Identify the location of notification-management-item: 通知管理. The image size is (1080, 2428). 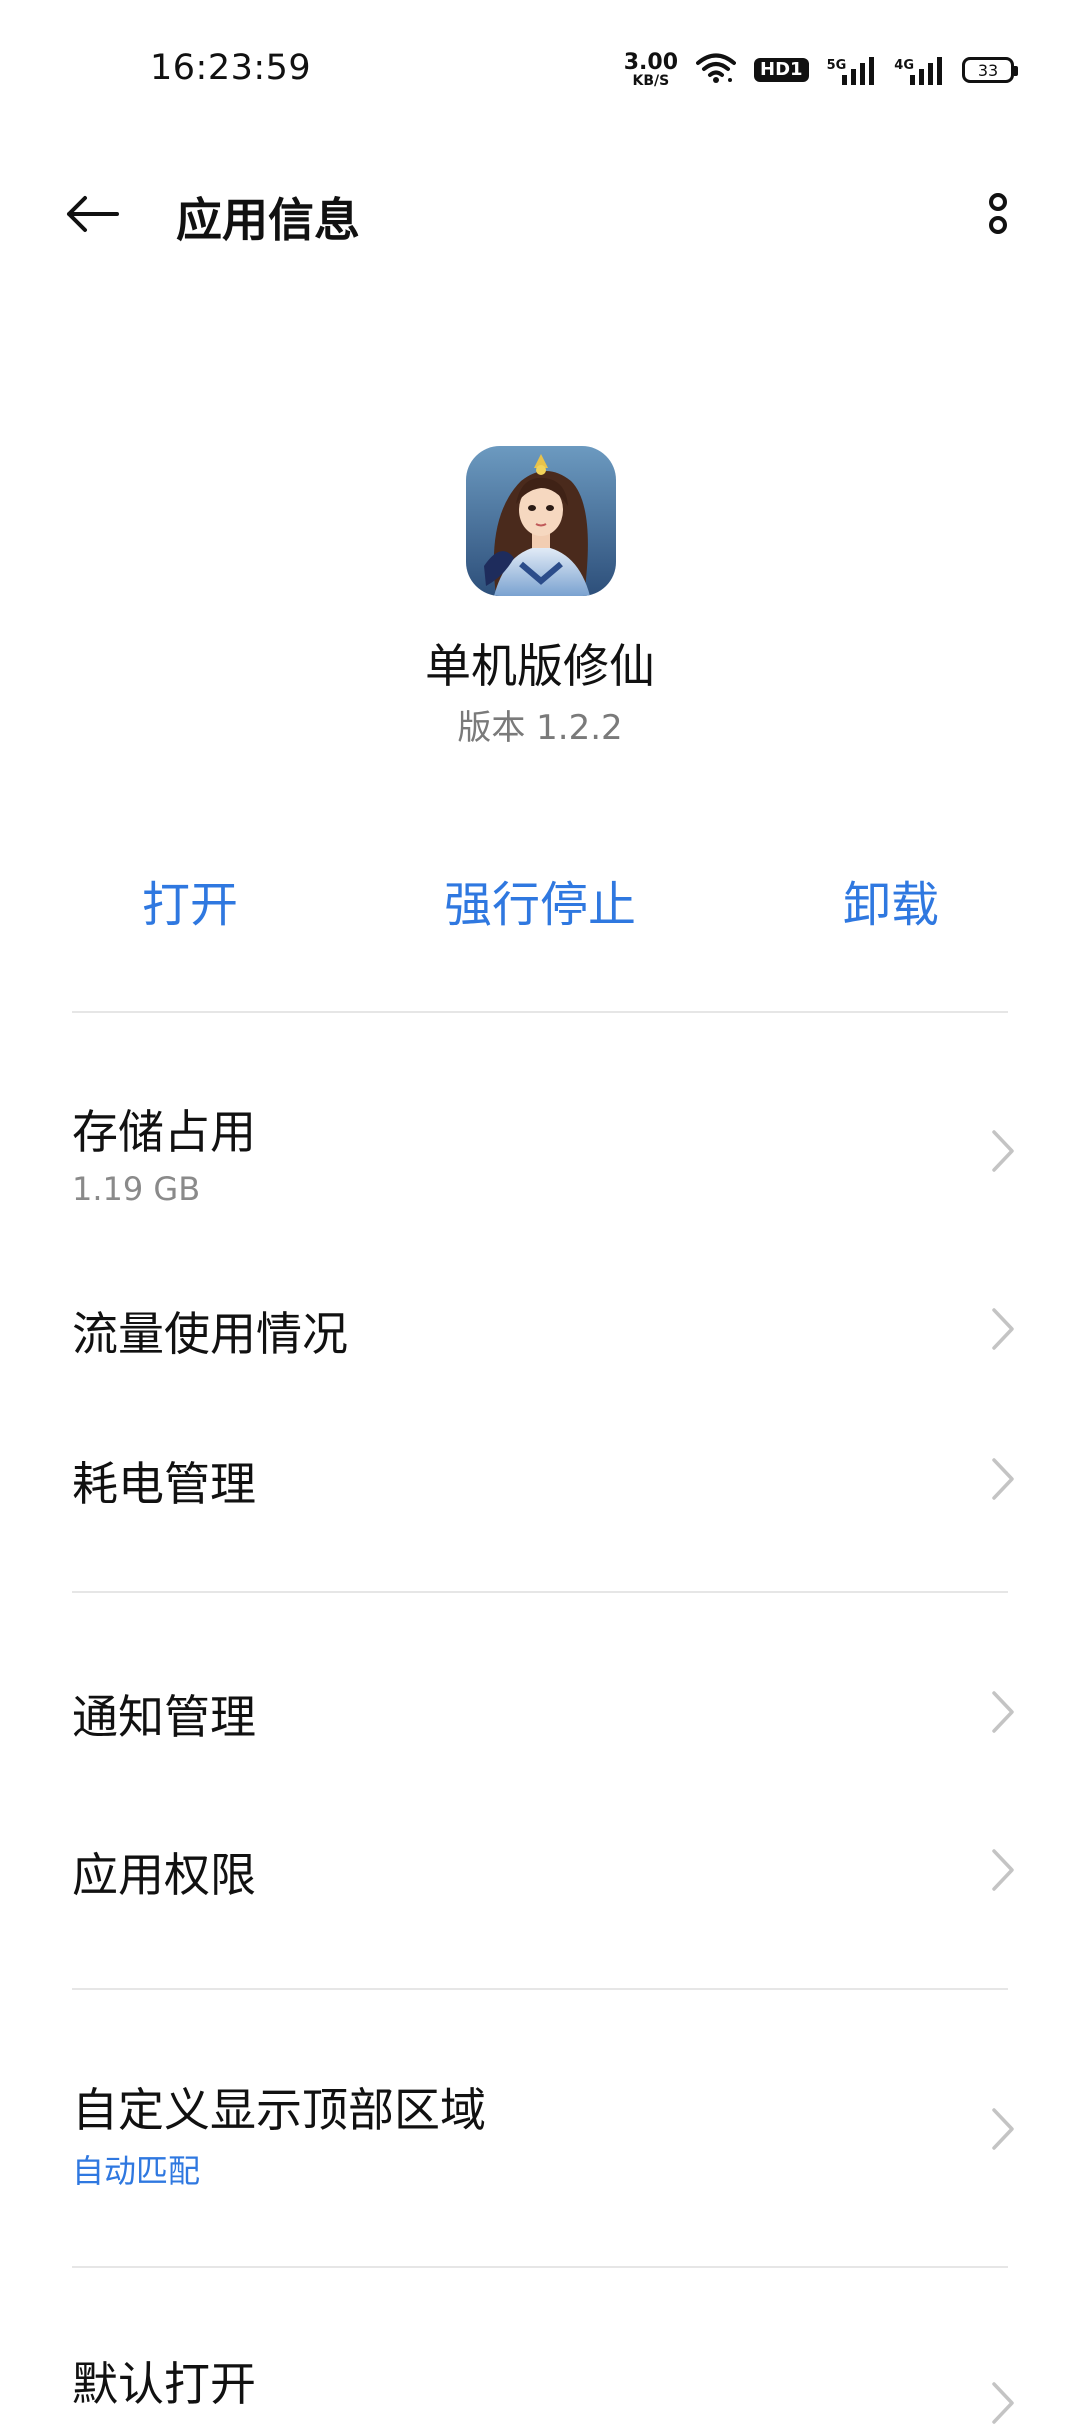
(540, 1710).